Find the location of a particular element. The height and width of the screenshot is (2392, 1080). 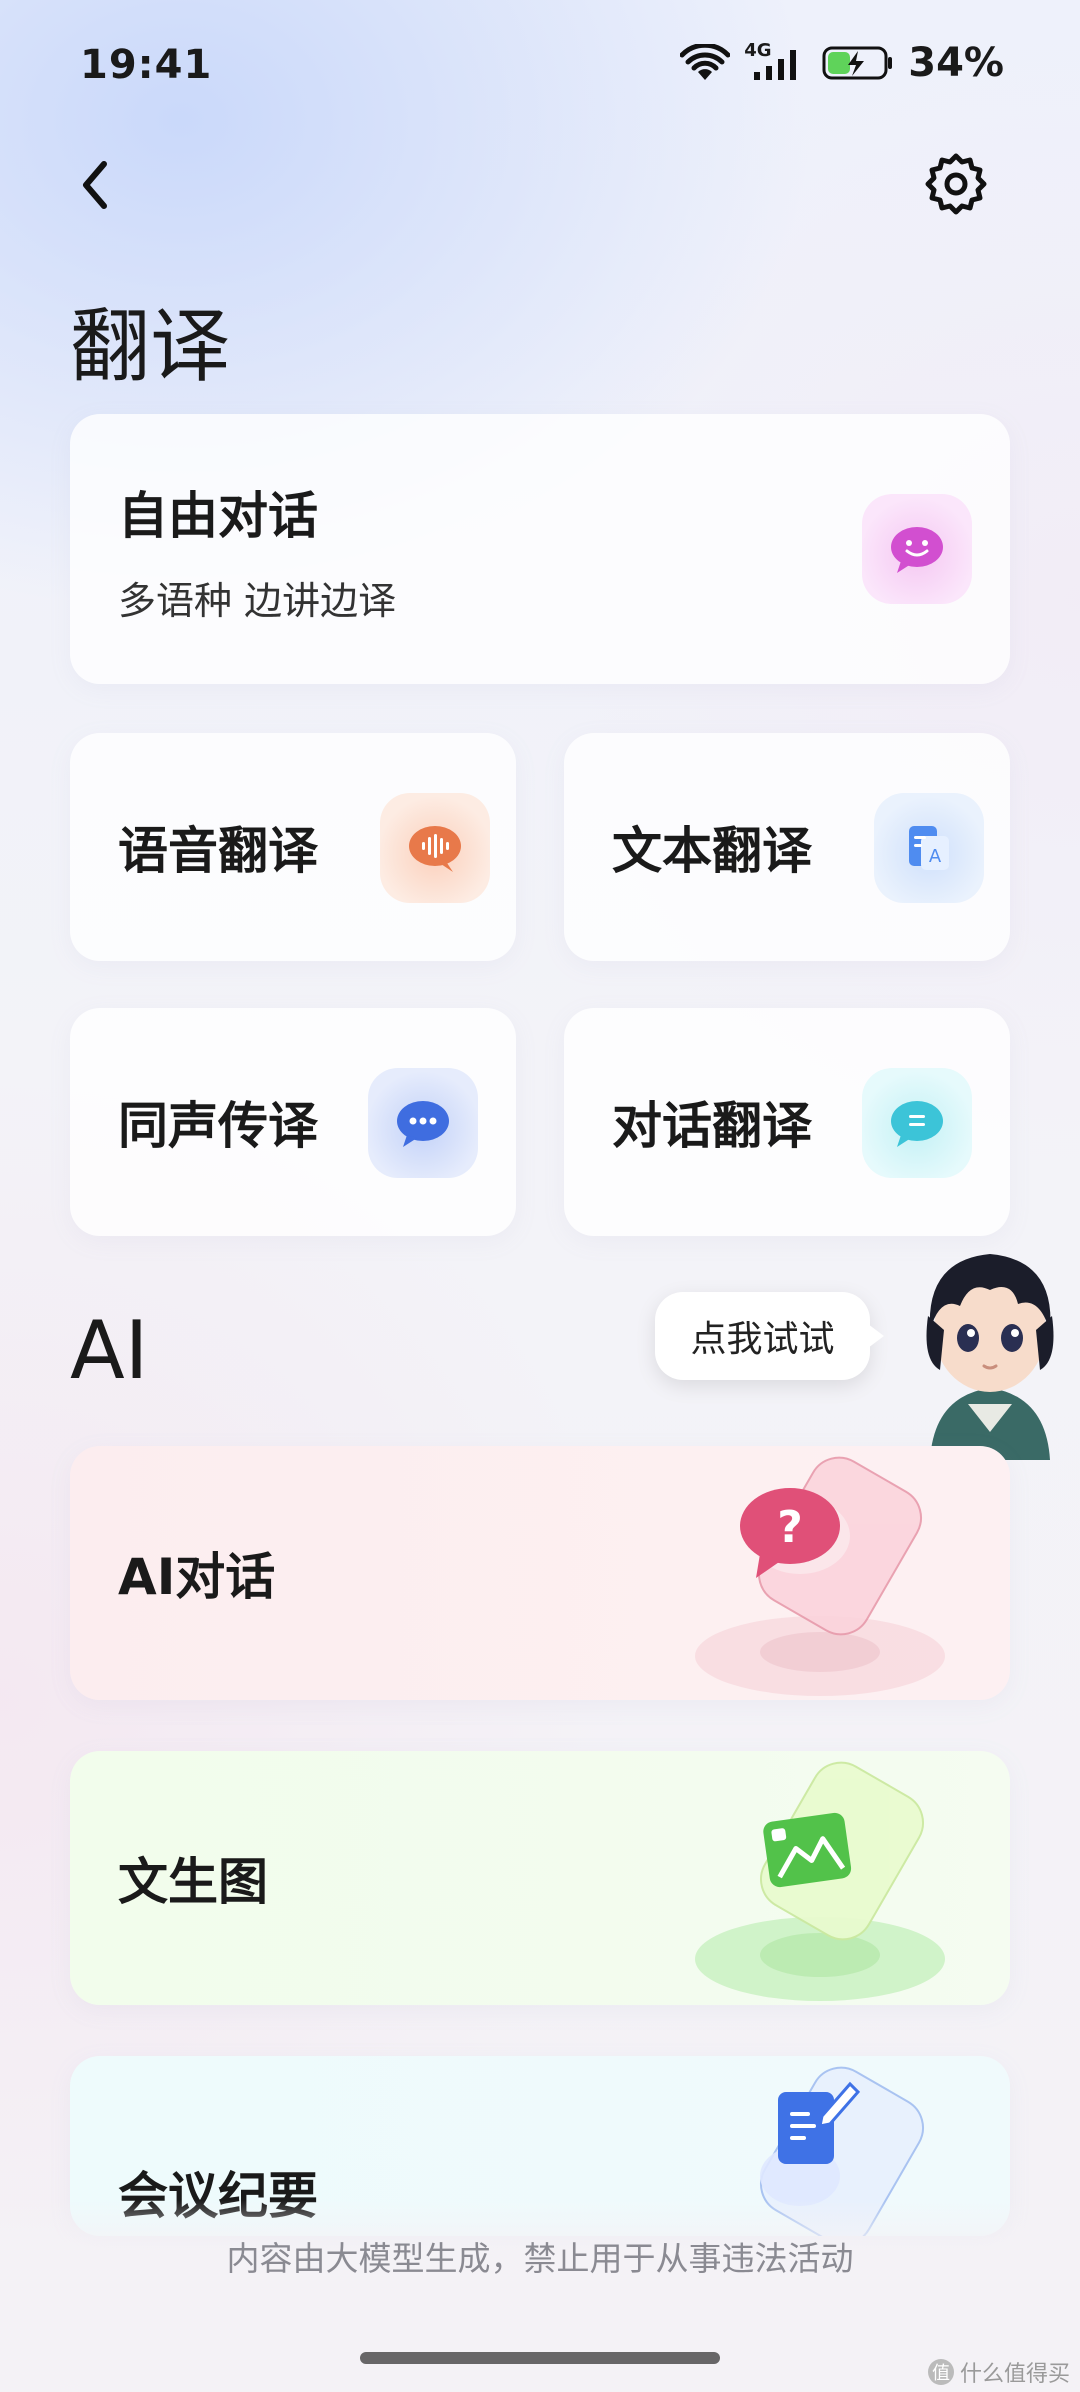

chevron-left-icon is located at coordinates (95, 185).